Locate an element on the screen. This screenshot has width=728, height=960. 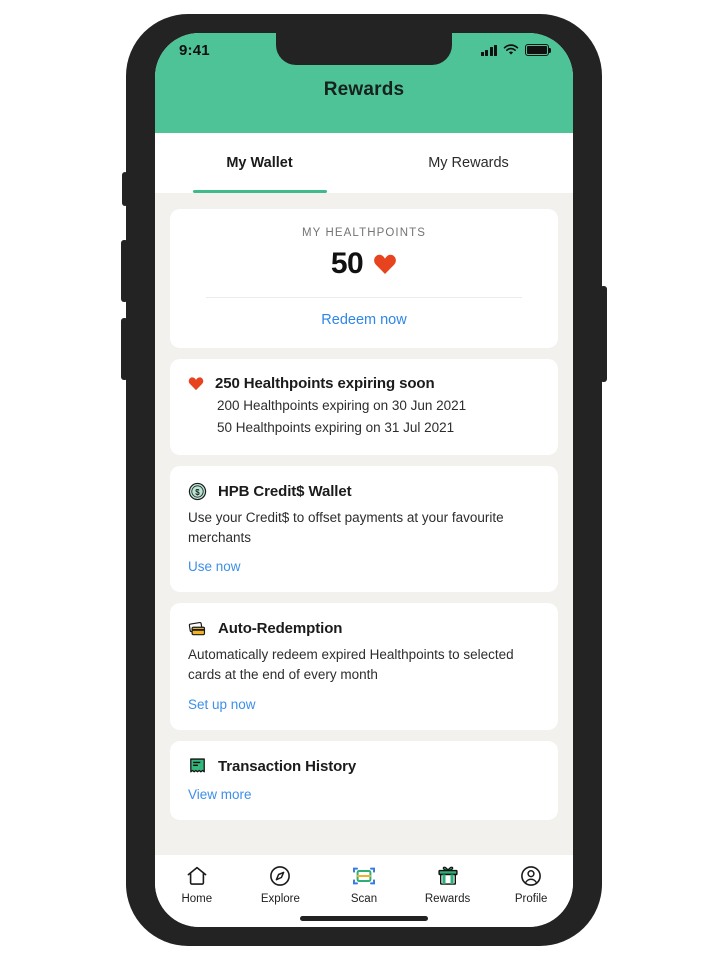
credit-wallet-header: $ HPB Credit$ Wallet is located at coordinates (364, 491).